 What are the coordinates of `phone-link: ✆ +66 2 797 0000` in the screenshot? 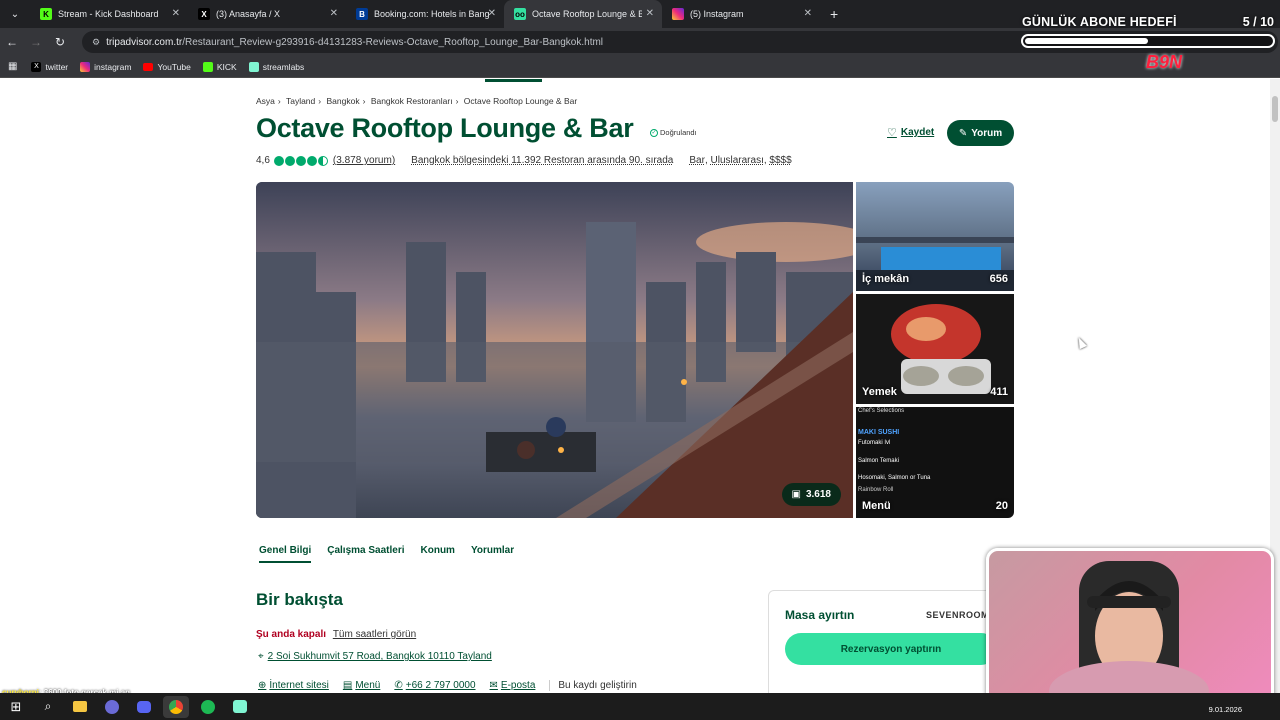 It's located at (434, 685).